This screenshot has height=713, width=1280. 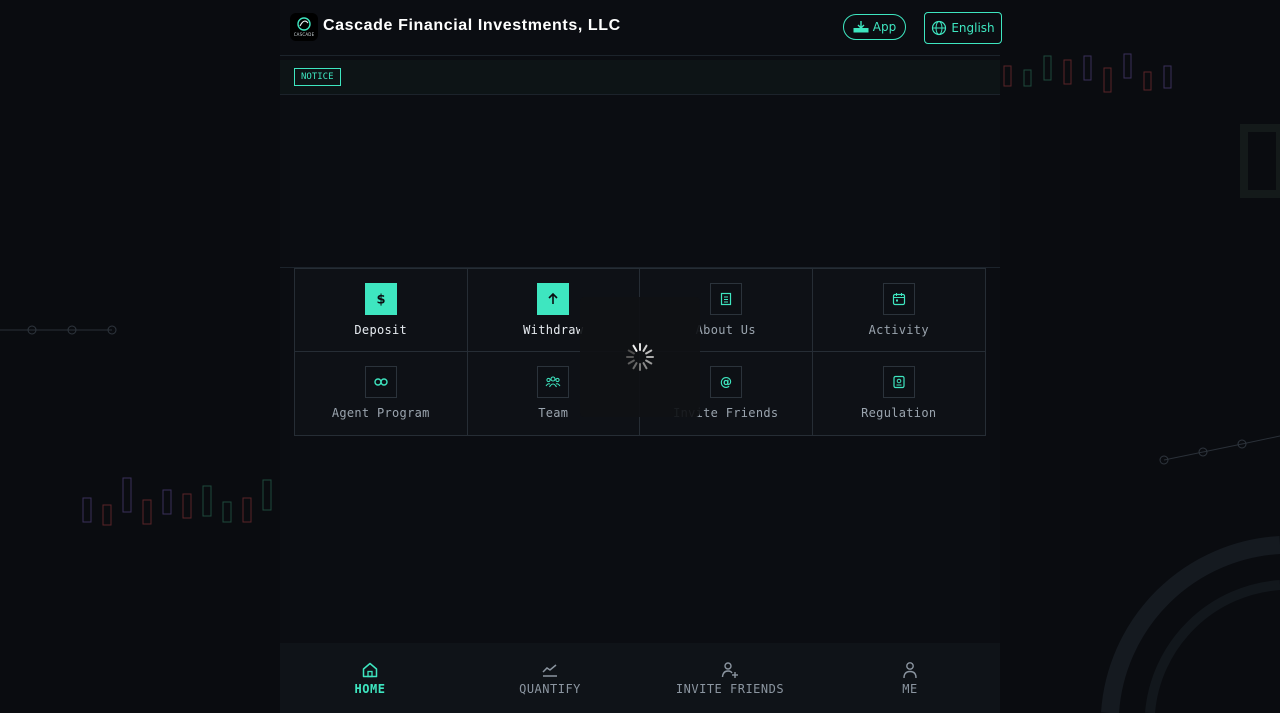 What do you see at coordinates (550, 678) in the screenshot?
I see `tab-quantify: QUANTIFY` at bounding box center [550, 678].